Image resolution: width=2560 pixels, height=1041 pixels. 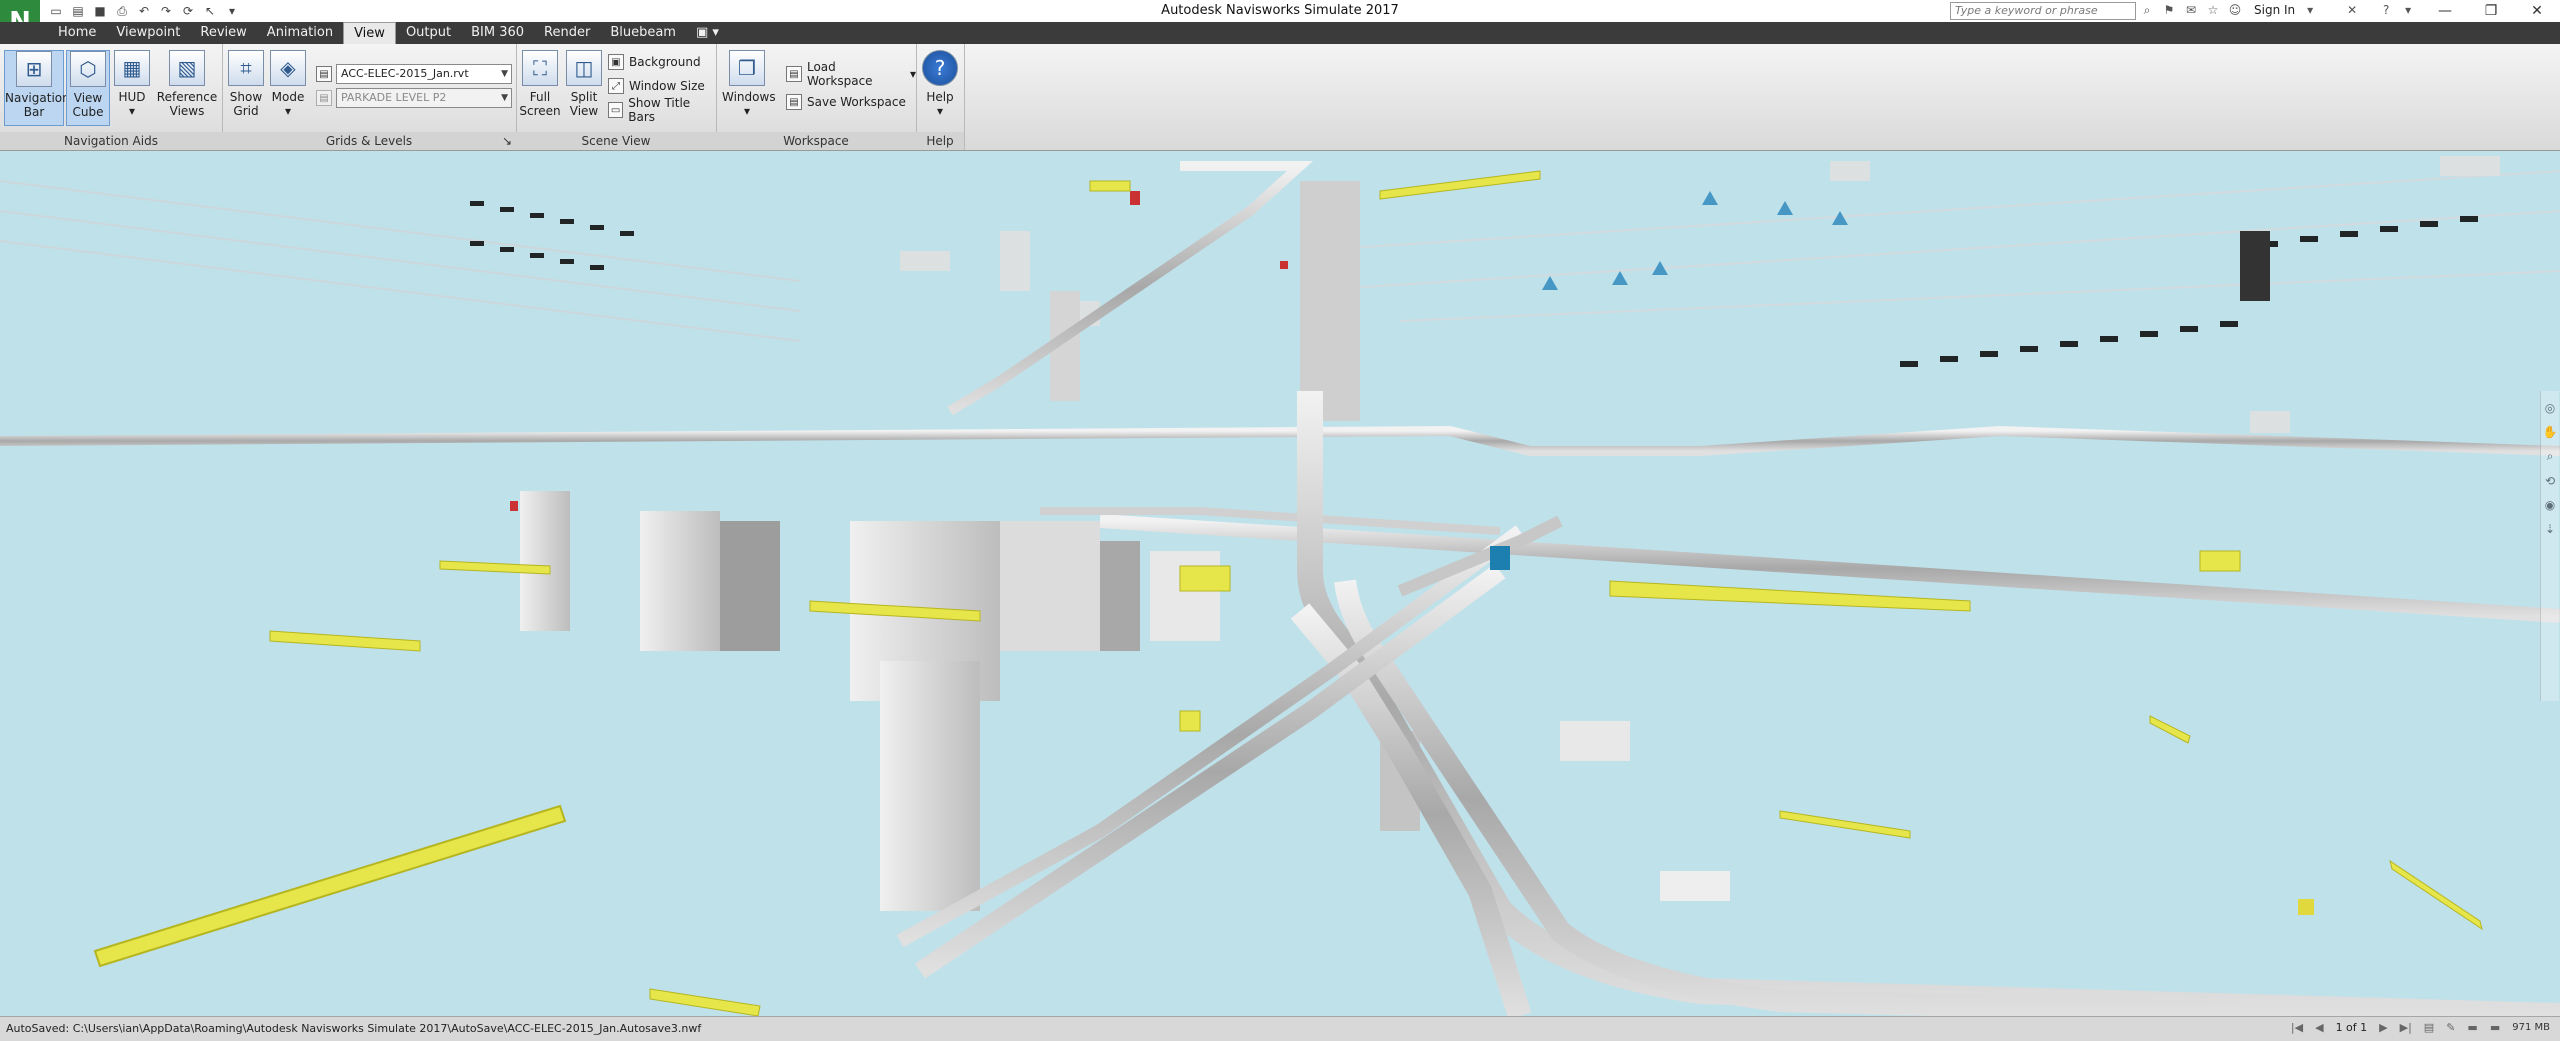 I want to click on tab-view: View, so click(x=369, y=33).